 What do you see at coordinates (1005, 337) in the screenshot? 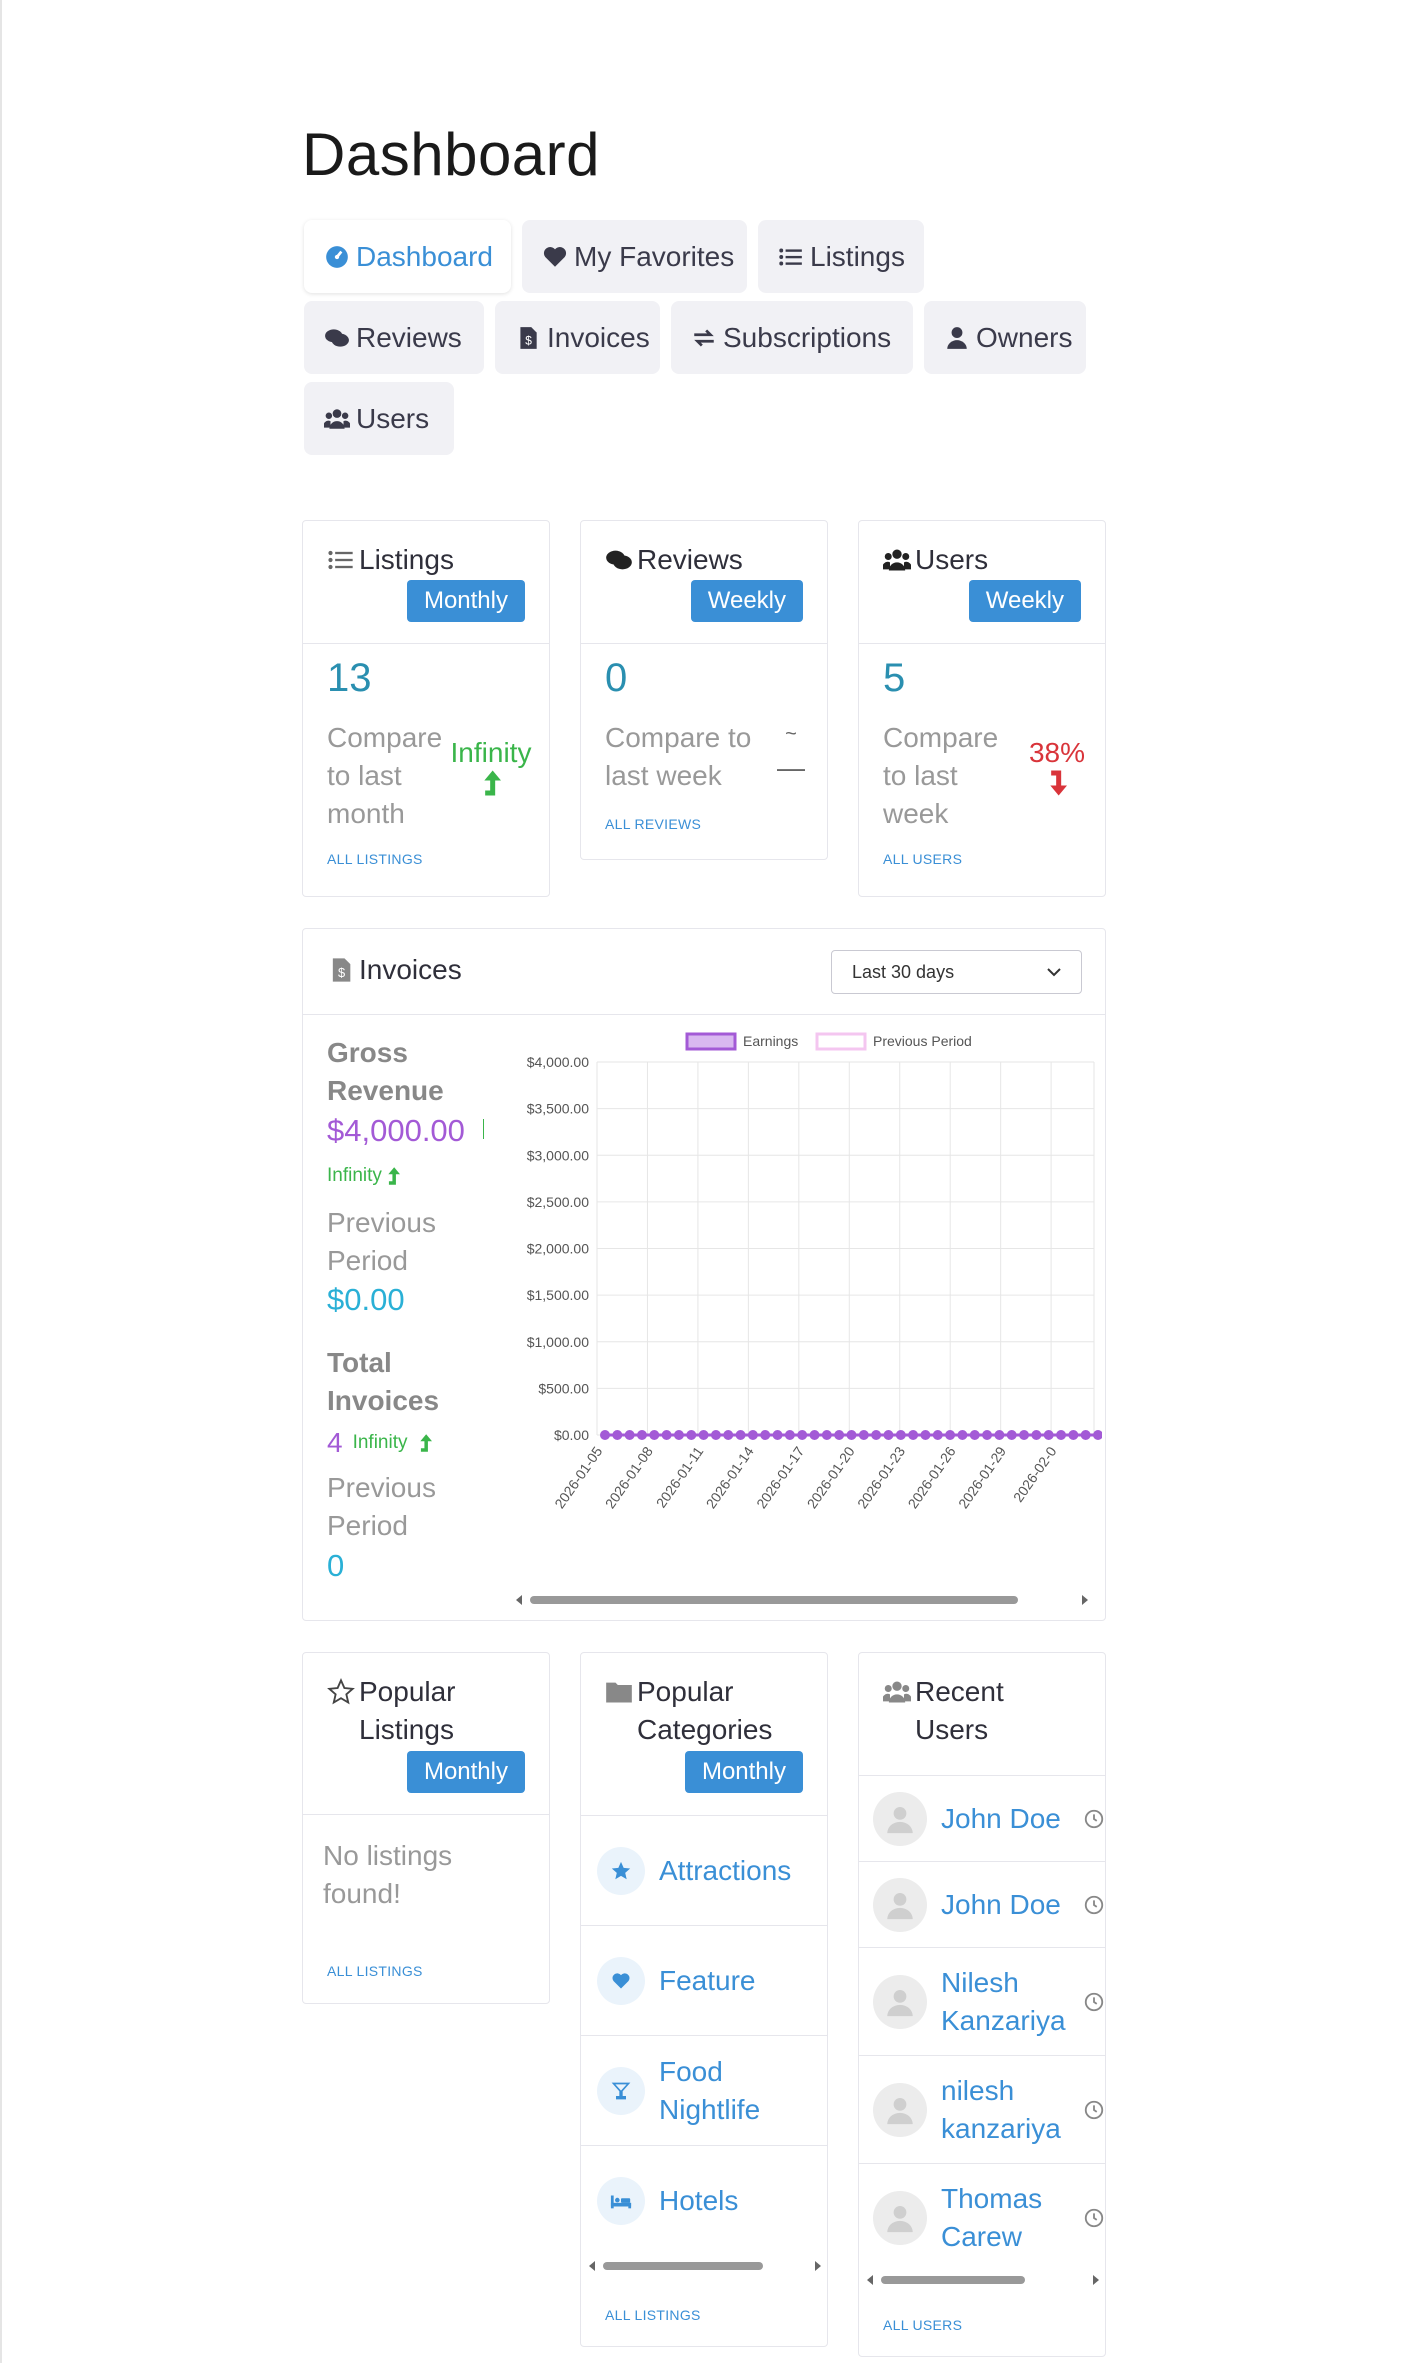
I see `tab-owners: Owners` at bounding box center [1005, 337].